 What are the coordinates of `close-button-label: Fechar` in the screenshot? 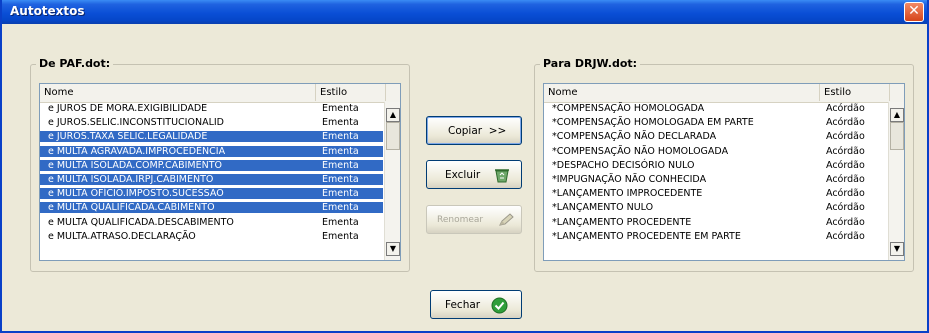 It's located at (463, 304).